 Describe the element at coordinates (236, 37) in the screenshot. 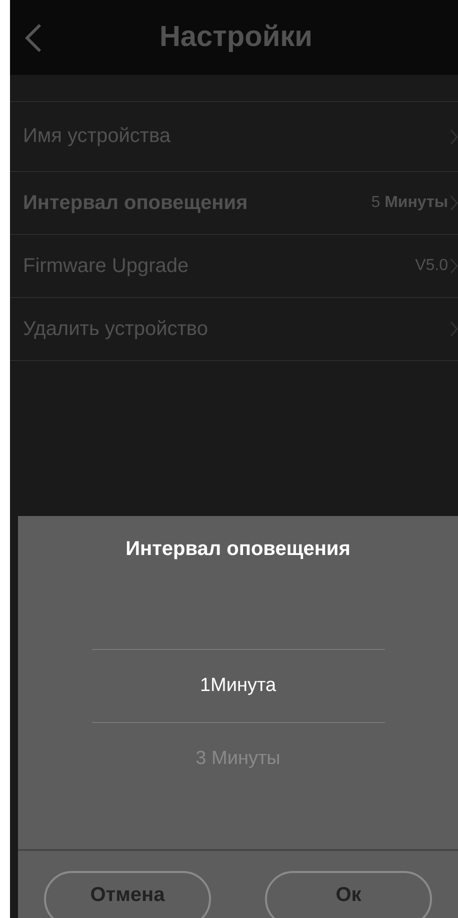

I see `page-title: Настройки` at that location.